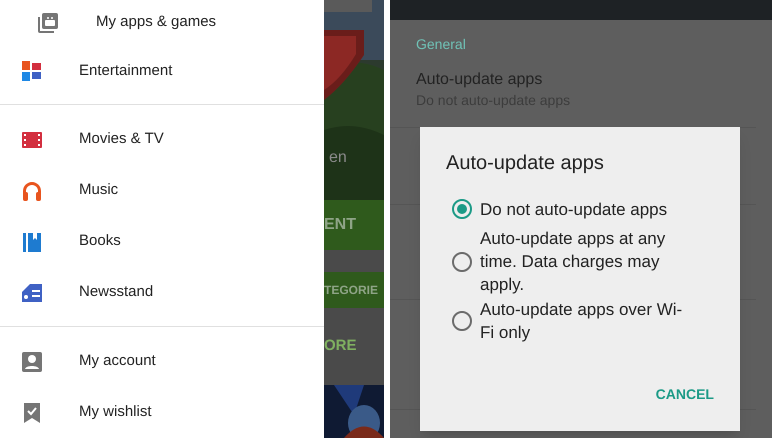  Describe the element at coordinates (587, 209) in the screenshot. I see `option-label: Do not auto-update apps` at that location.